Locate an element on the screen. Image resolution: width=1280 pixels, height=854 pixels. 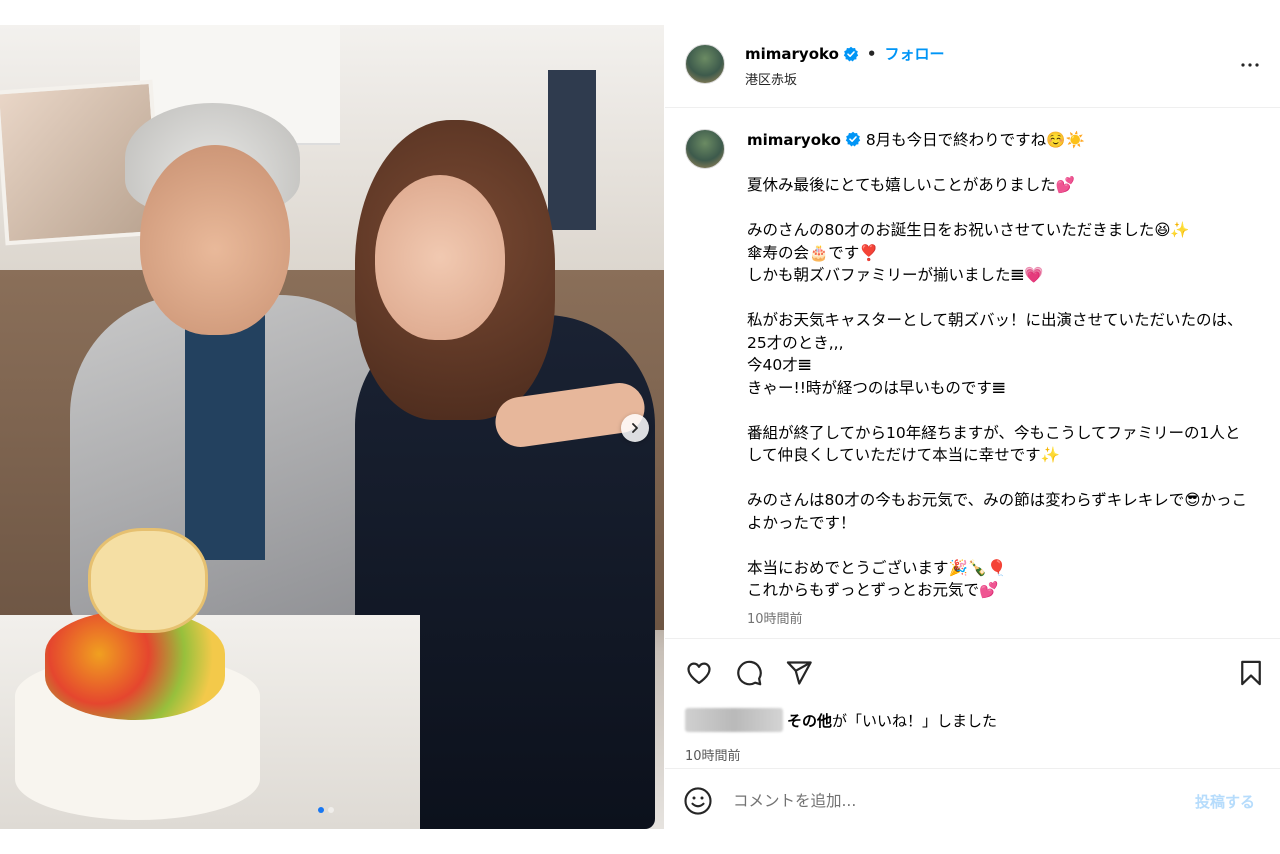
carousel-indicator is located at coordinates (326, 810).